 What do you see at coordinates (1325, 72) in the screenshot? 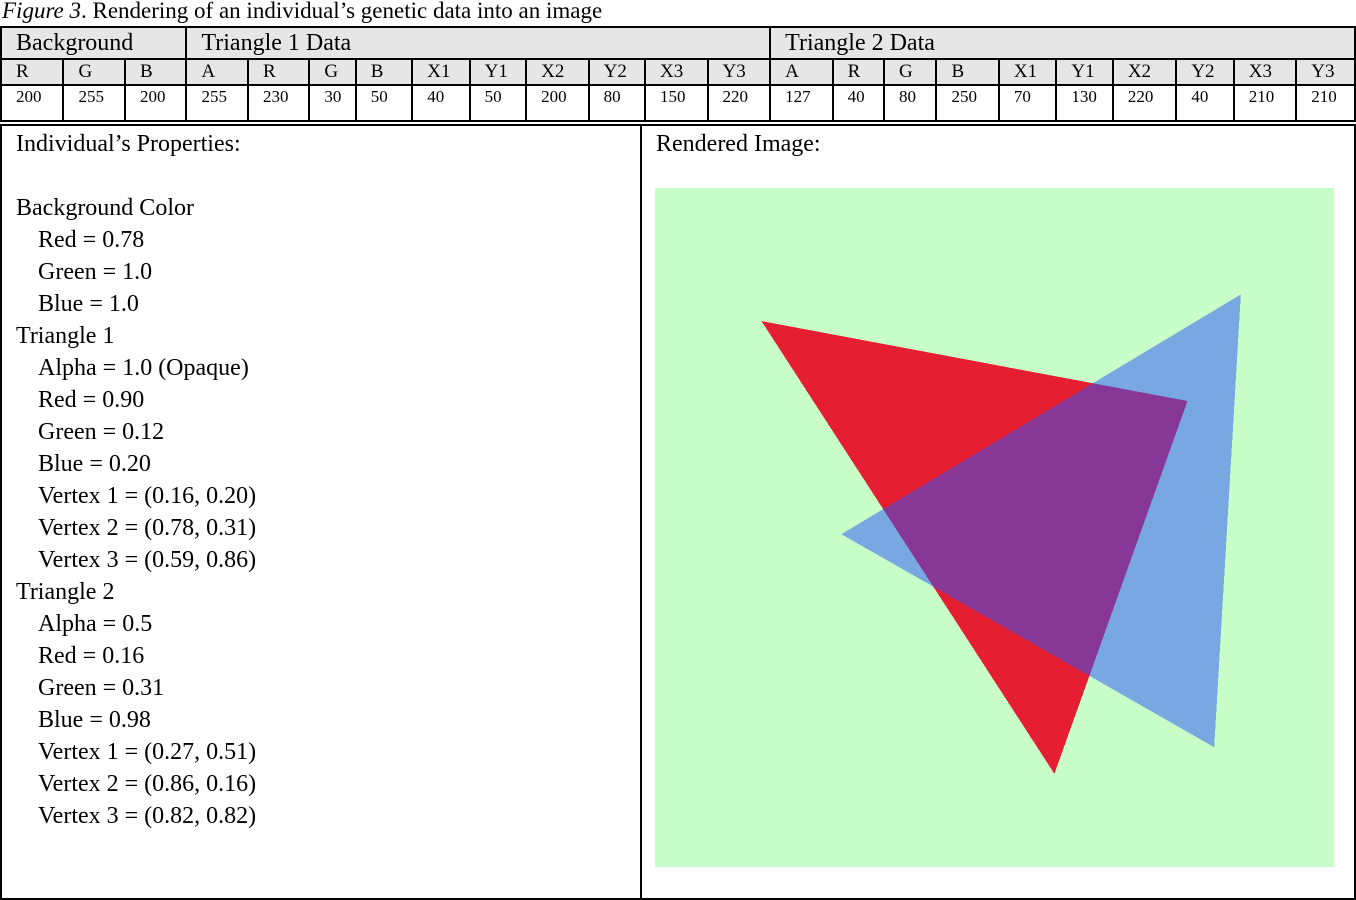
I see `triangle-2-header-y3: Y3` at bounding box center [1325, 72].